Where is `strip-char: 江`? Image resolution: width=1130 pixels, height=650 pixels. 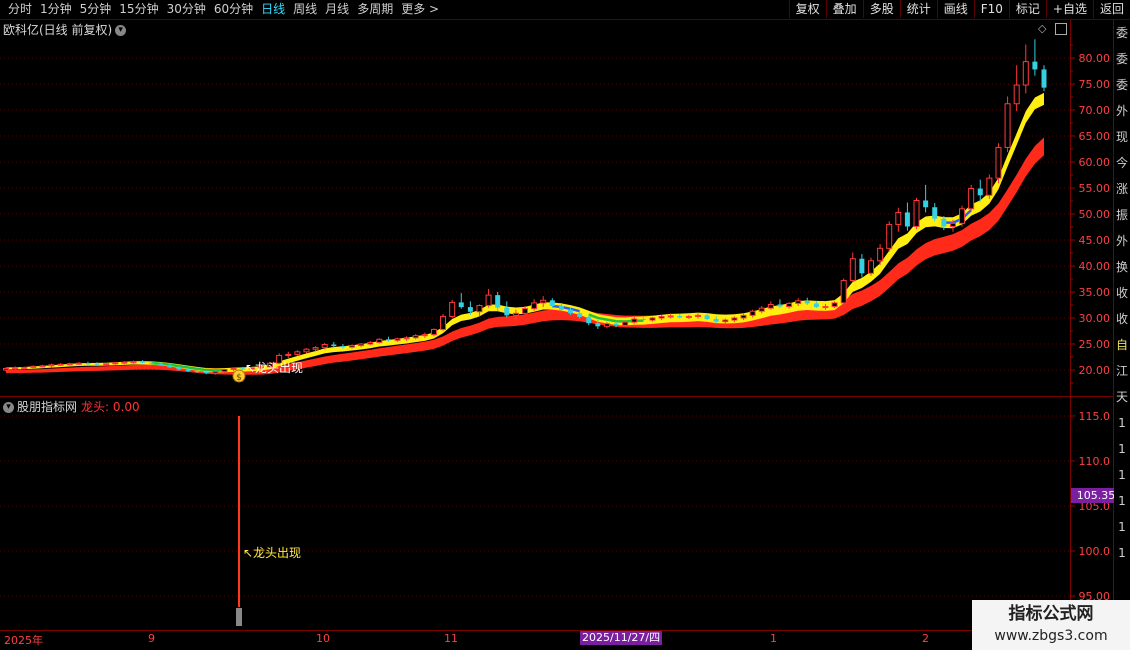
strip-char: 江 is located at coordinates (1121, 371).